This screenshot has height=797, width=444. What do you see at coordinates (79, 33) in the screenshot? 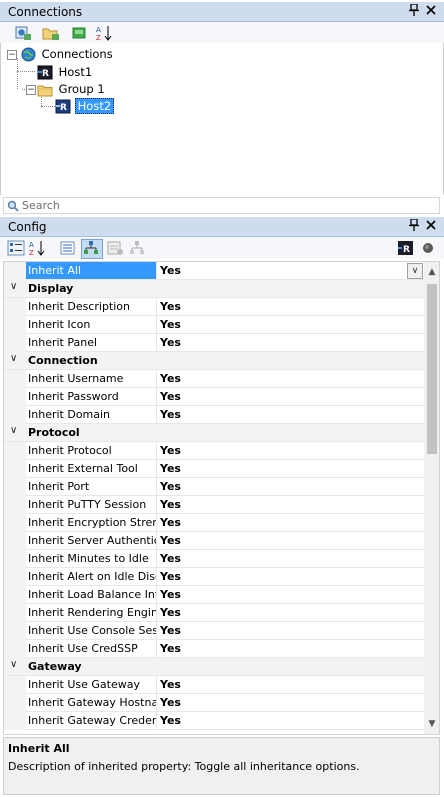
I see `view-icon` at bounding box center [79, 33].